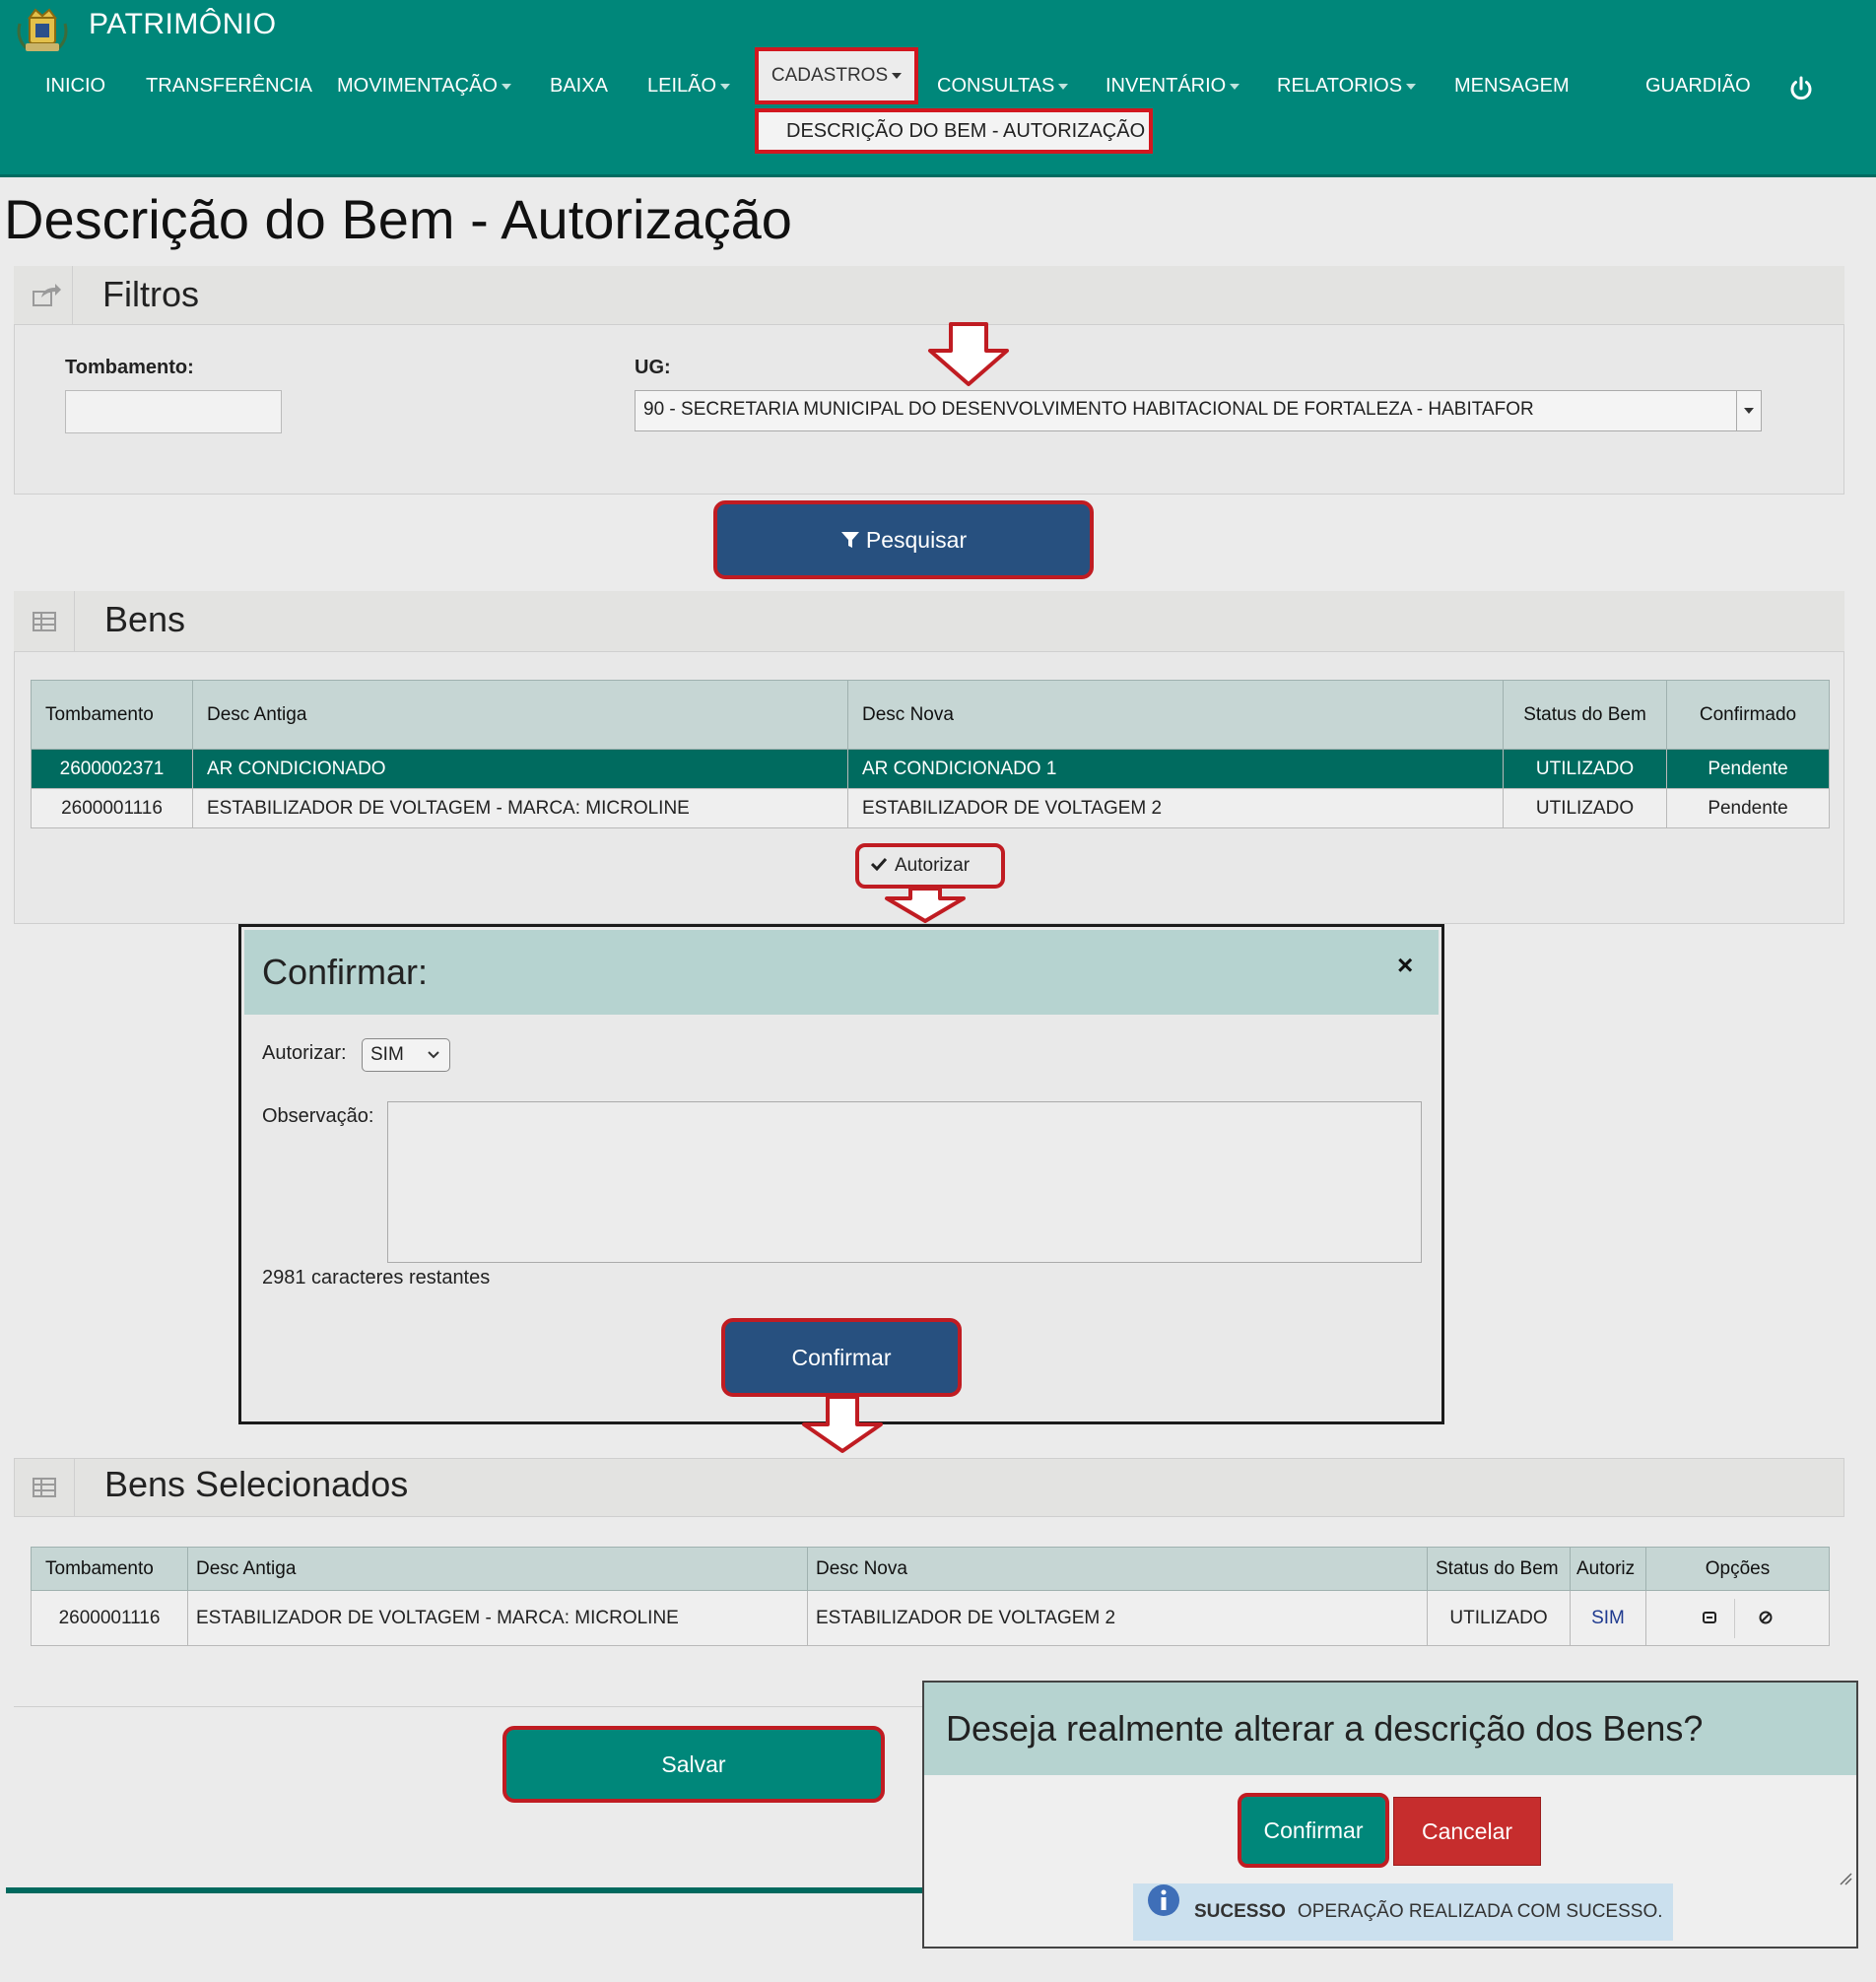 The height and width of the screenshot is (1982, 1876). What do you see at coordinates (850, 541) in the screenshot?
I see `filter-icon` at bounding box center [850, 541].